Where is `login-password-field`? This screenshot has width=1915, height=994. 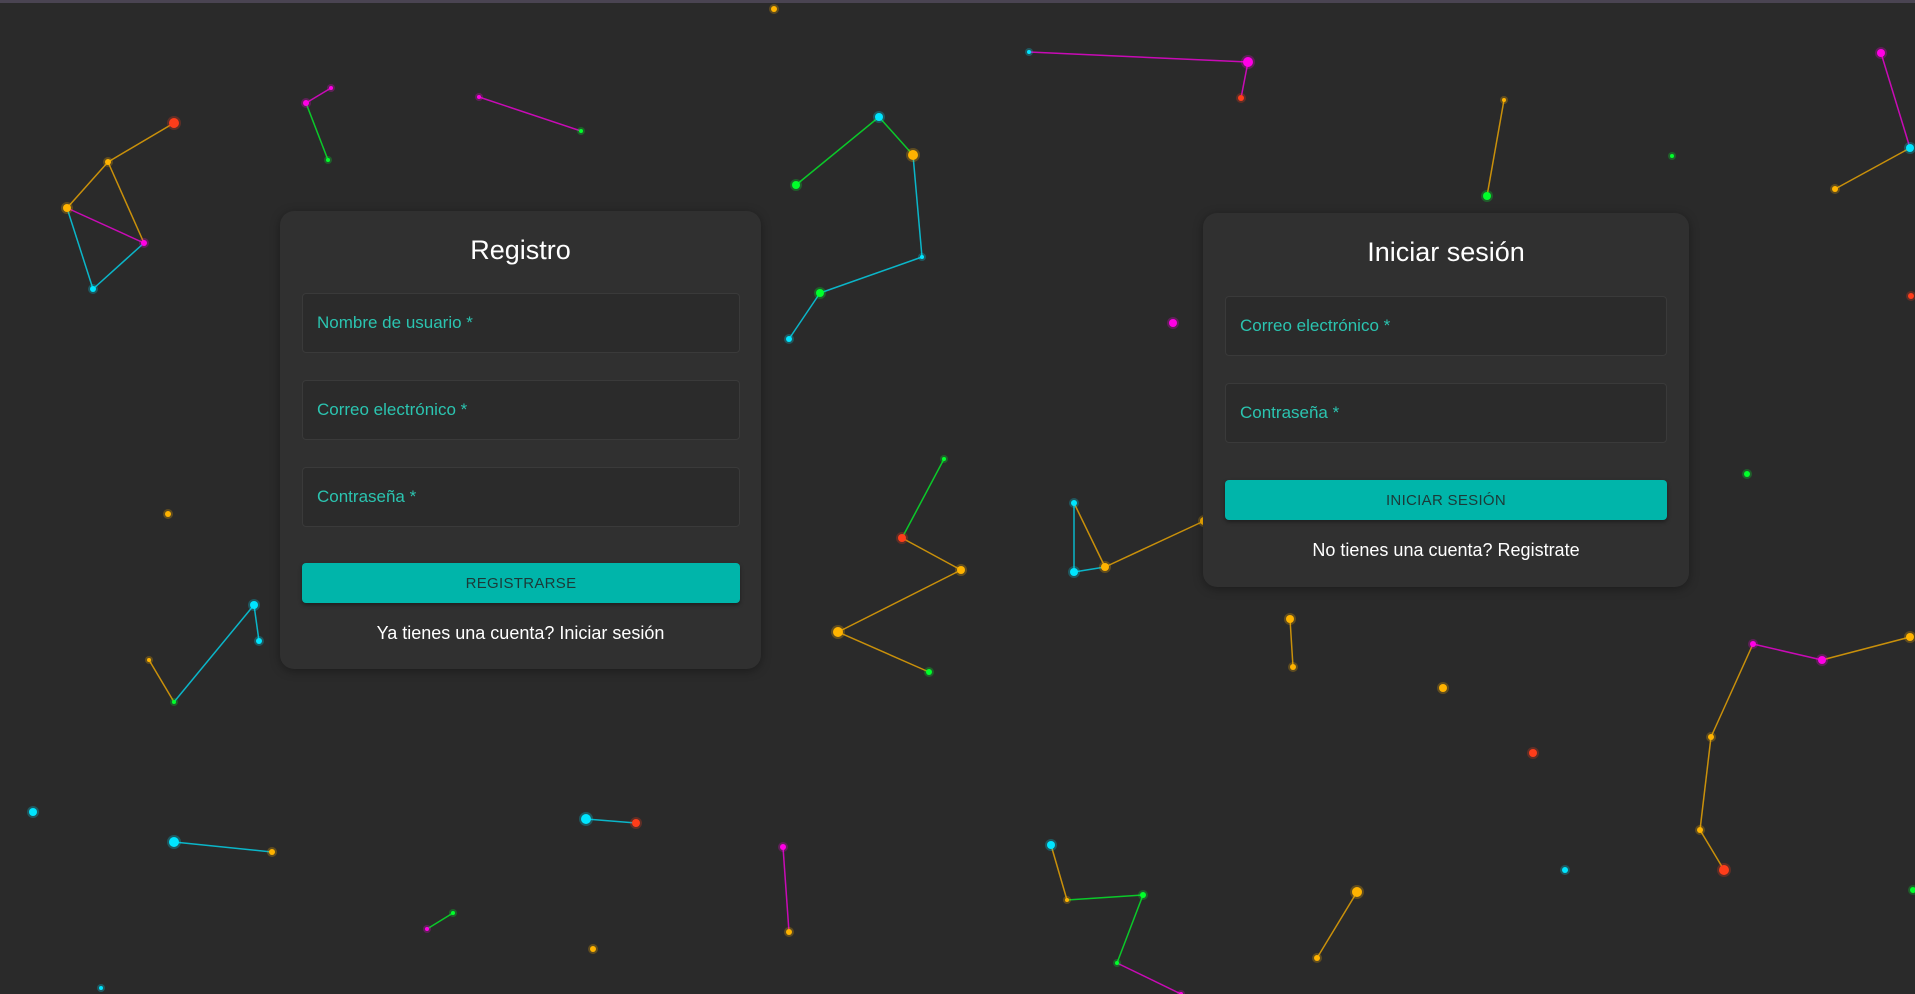
login-password-field is located at coordinates (1446, 413).